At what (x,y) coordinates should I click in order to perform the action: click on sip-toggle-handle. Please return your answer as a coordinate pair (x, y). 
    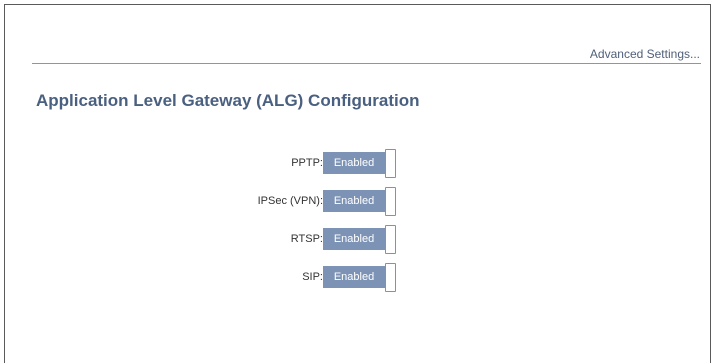
    Looking at the image, I should click on (390, 277).